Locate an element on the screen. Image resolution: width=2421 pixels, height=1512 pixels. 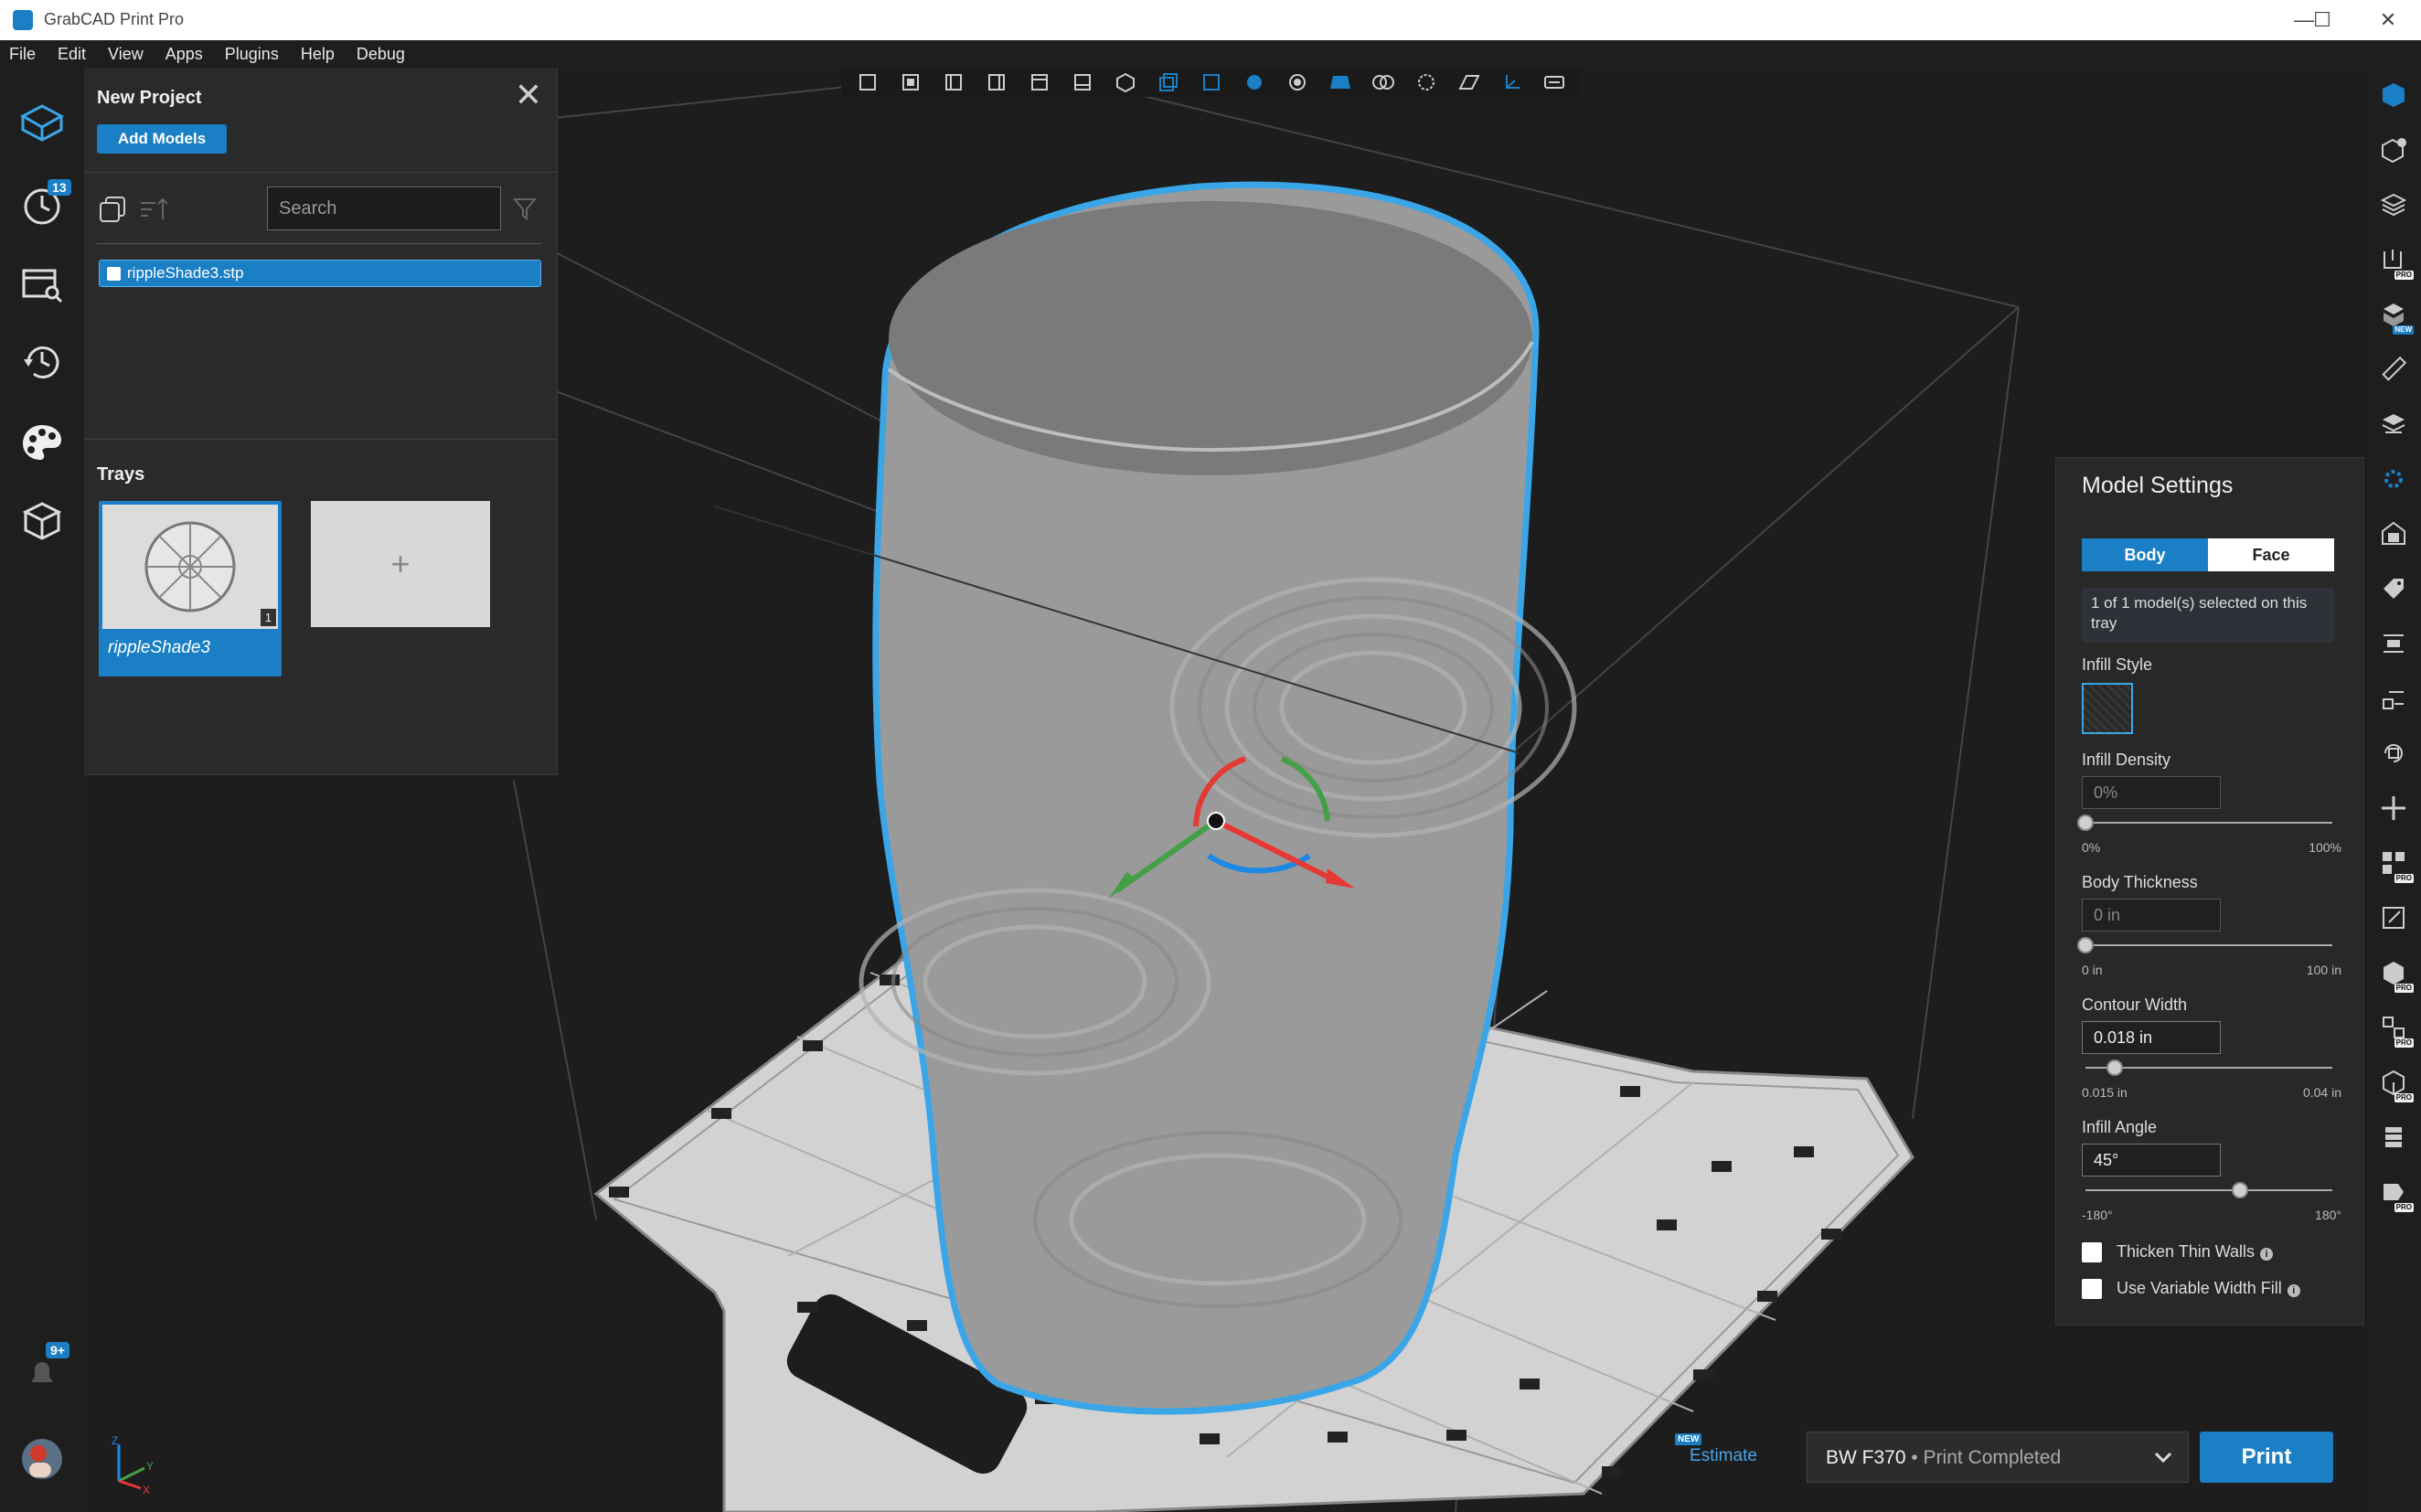
infill-density-slider is located at coordinates (2204, 823).